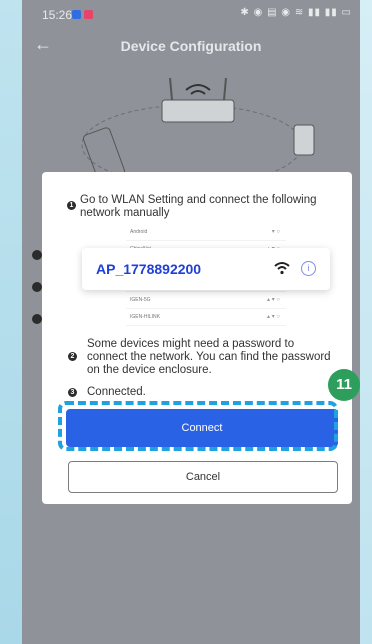  Describe the element at coordinates (198, 426) in the screenshot. I see `highlight-outline` at that location.